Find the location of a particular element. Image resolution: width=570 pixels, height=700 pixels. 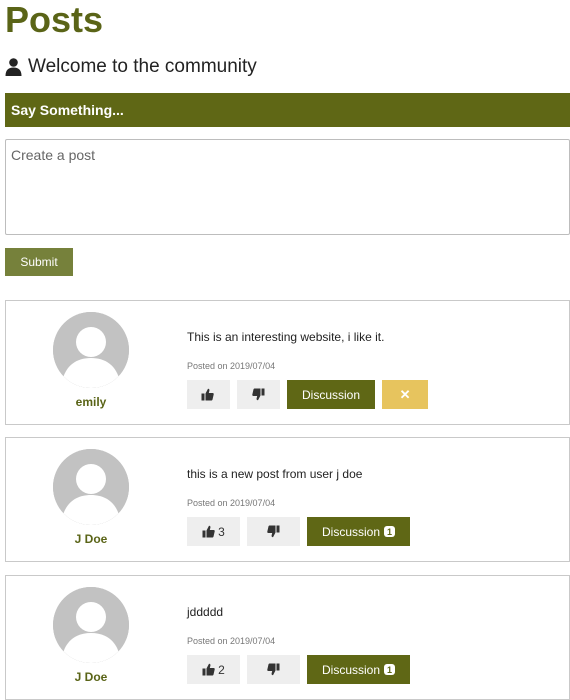

post-text: this is a new post from user j doe is located at coordinates (275, 474).